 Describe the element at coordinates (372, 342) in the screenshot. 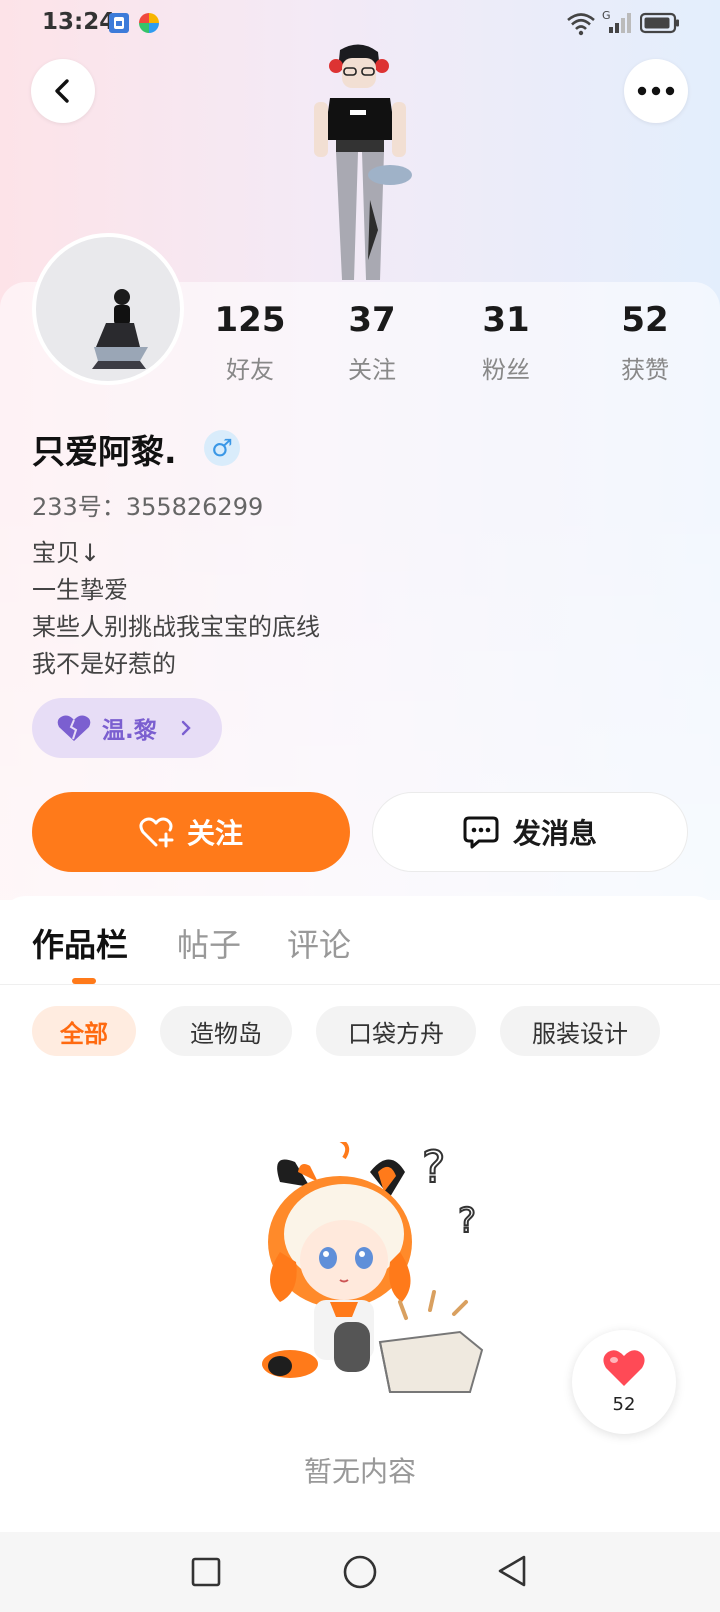

I see `stat-following: 37 关注` at that location.